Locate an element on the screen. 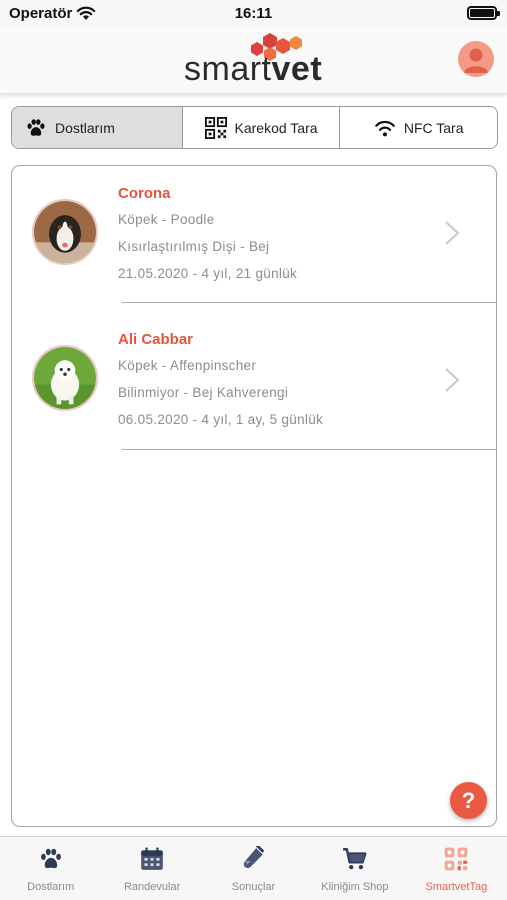  segment-label: Dostlarım is located at coordinates (85, 127).